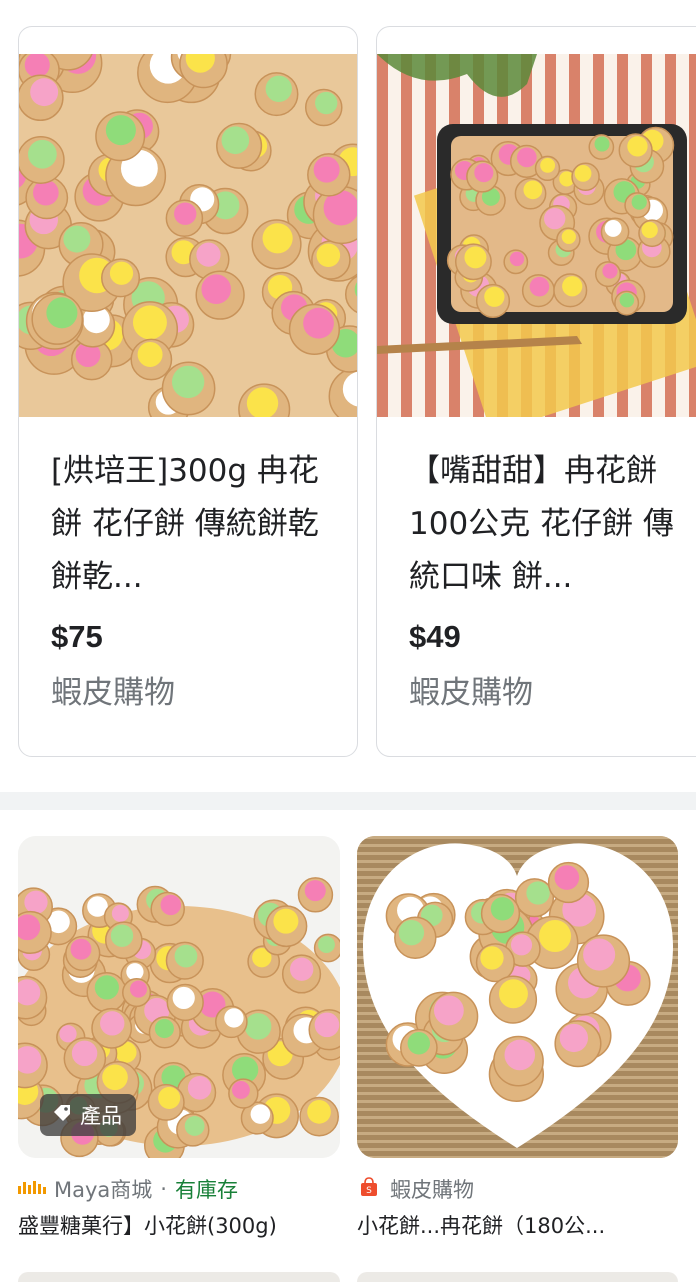  What do you see at coordinates (348, 801) in the screenshot?
I see `section-divider` at bounding box center [348, 801].